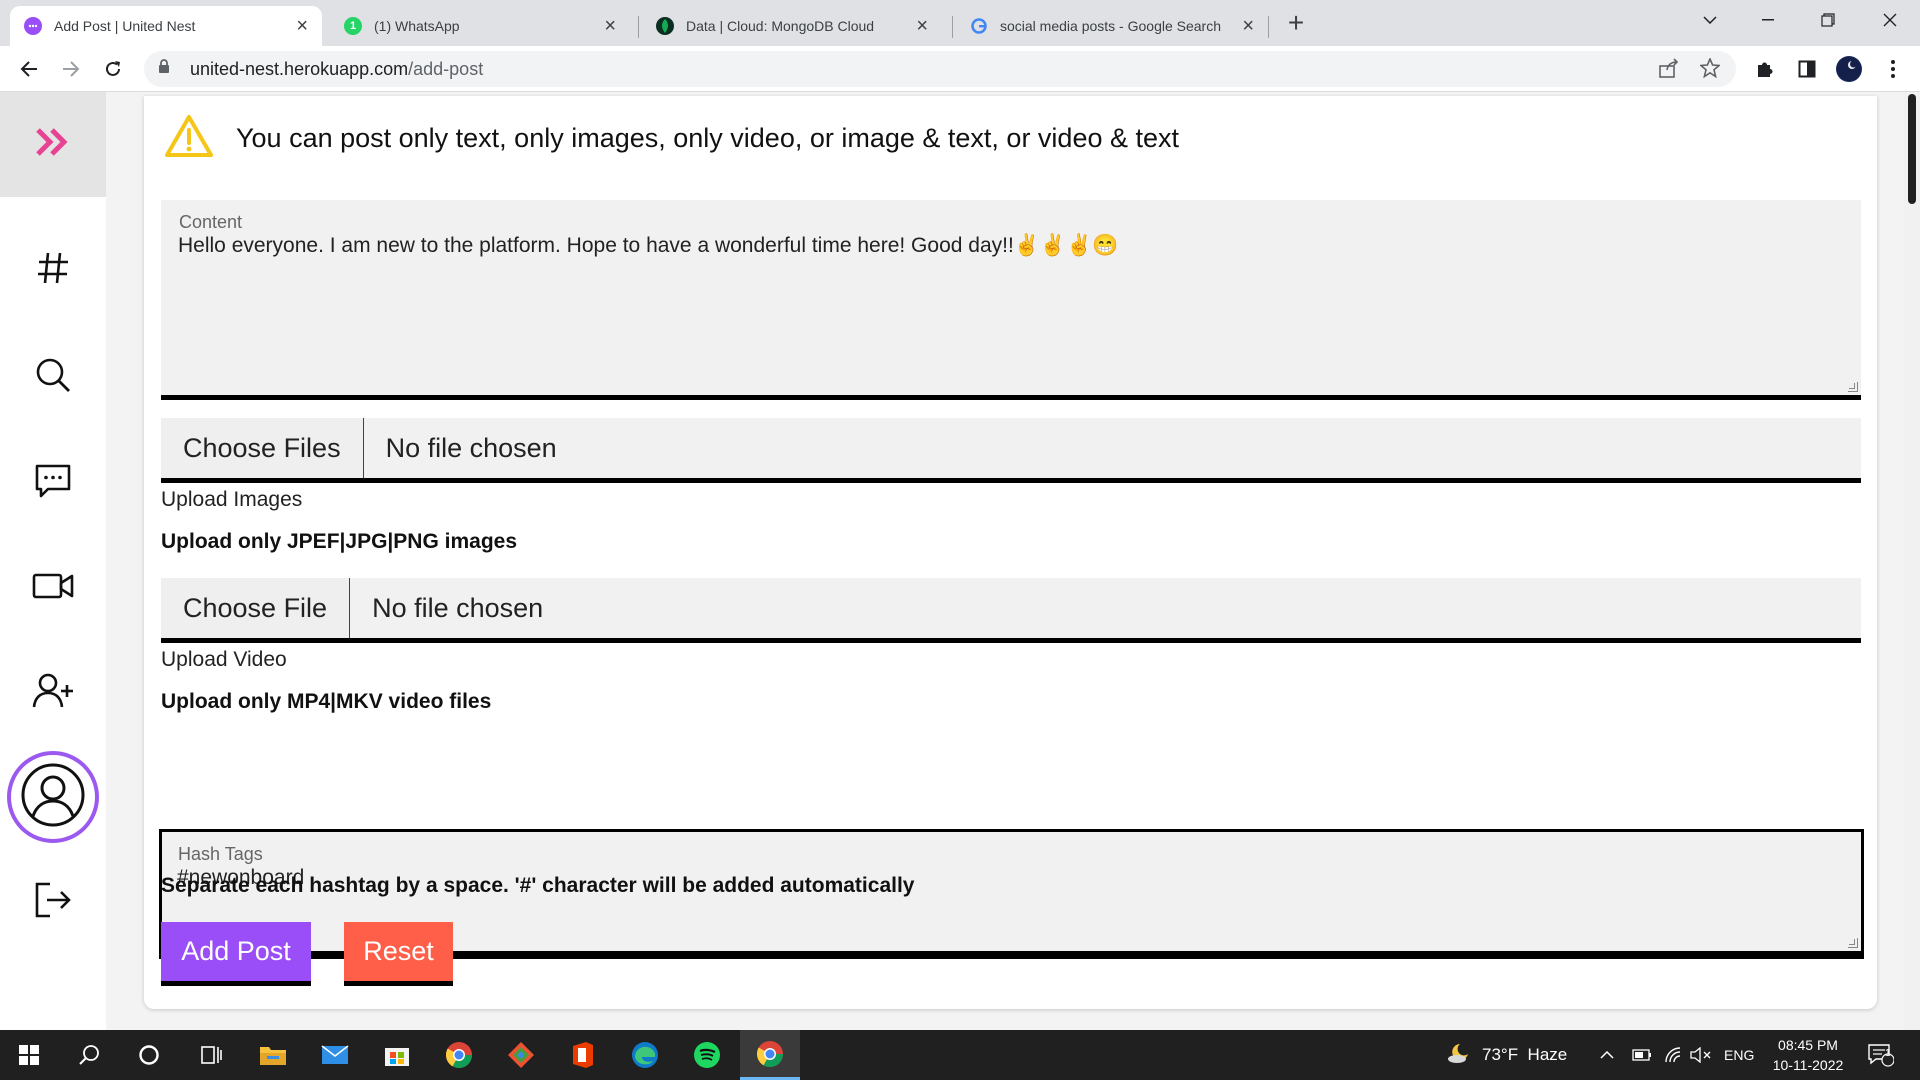 The height and width of the screenshot is (1080, 1920). I want to click on weather-widget: 73°F Haze, so click(1506, 1055).